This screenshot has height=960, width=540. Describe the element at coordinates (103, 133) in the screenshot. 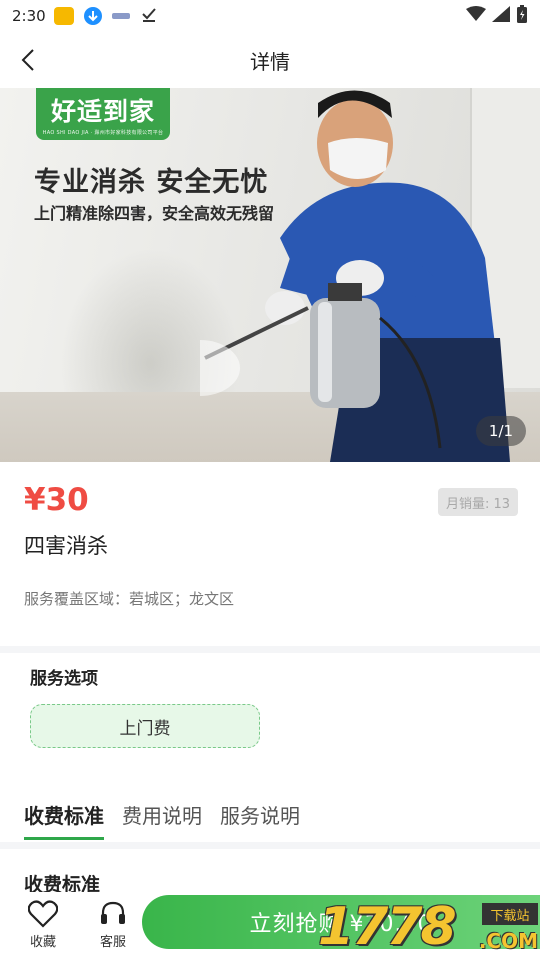

I see `brand-logo-subtext: HAO SHI DAO JIA · 滁州市好家科技有限公司平台` at that location.